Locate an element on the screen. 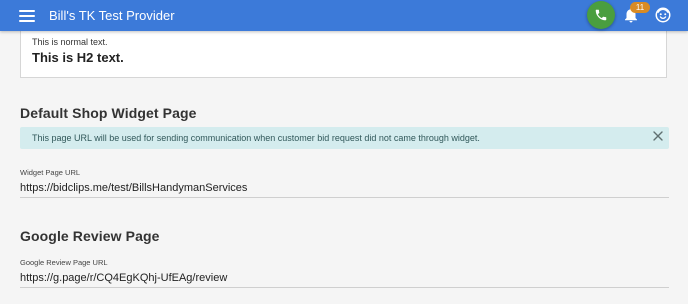 The height and width of the screenshot is (304, 688). notification-count-badge: 11 is located at coordinates (640, 7).